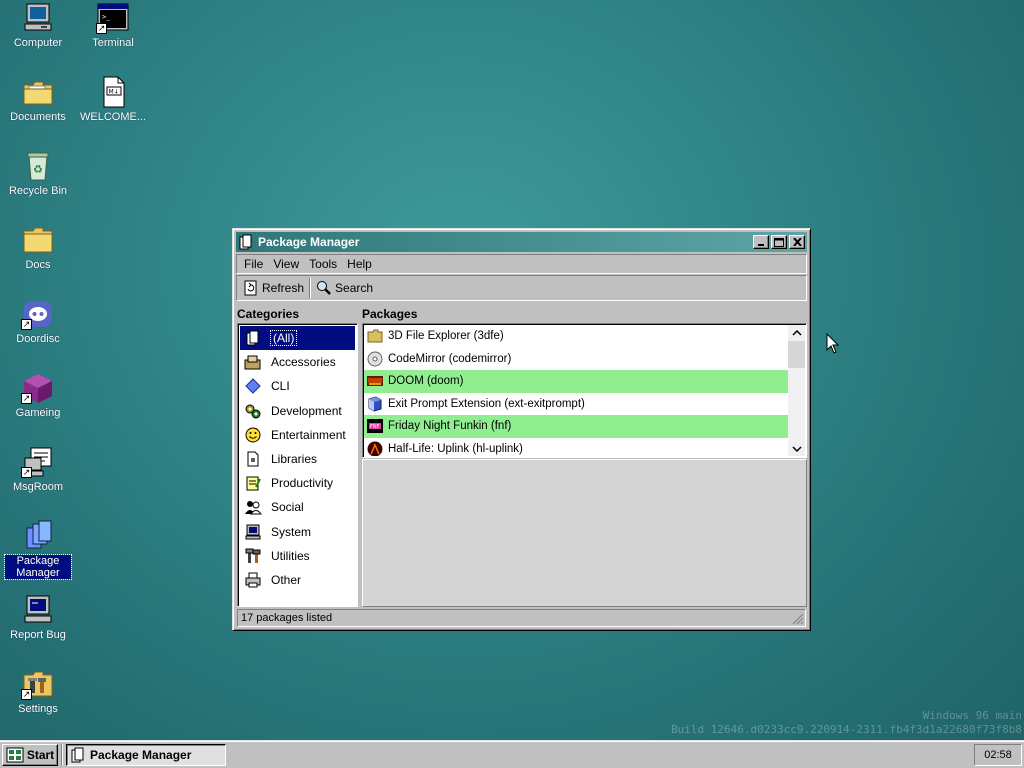  Describe the element at coordinates (426, 381) in the screenshot. I see `package-label: DOOM (doom)` at that location.